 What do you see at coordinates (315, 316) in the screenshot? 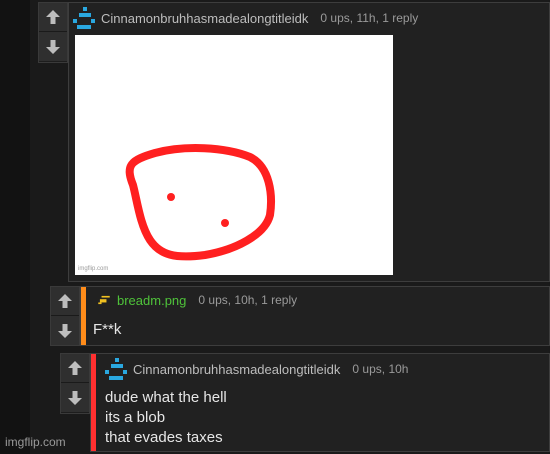
I see `comment-body: breadm.png 0 ups, 10h, 1 reply F**k` at bounding box center [315, 316].